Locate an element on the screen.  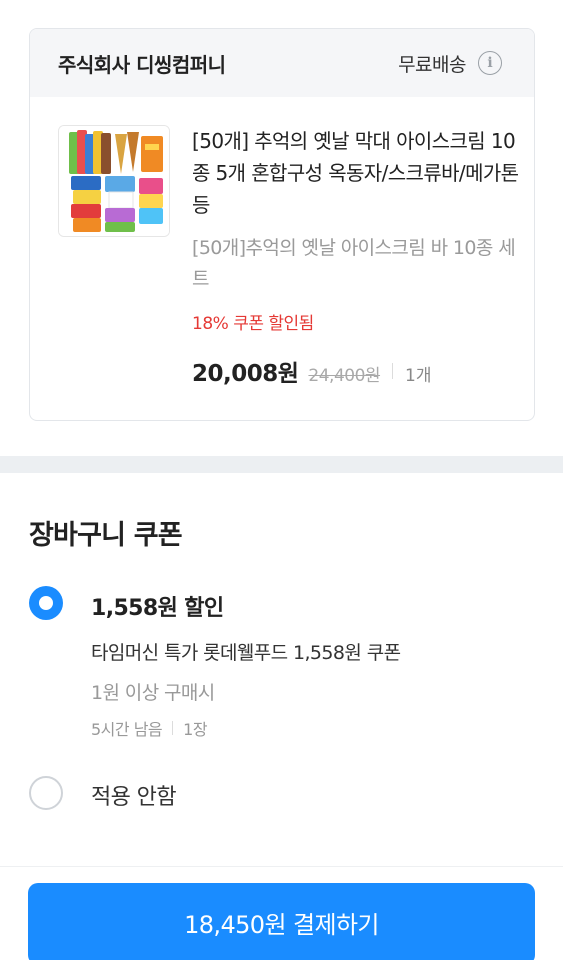
coupon-condition: 1원 이상 구매시 is located at coordinates (153, 693).